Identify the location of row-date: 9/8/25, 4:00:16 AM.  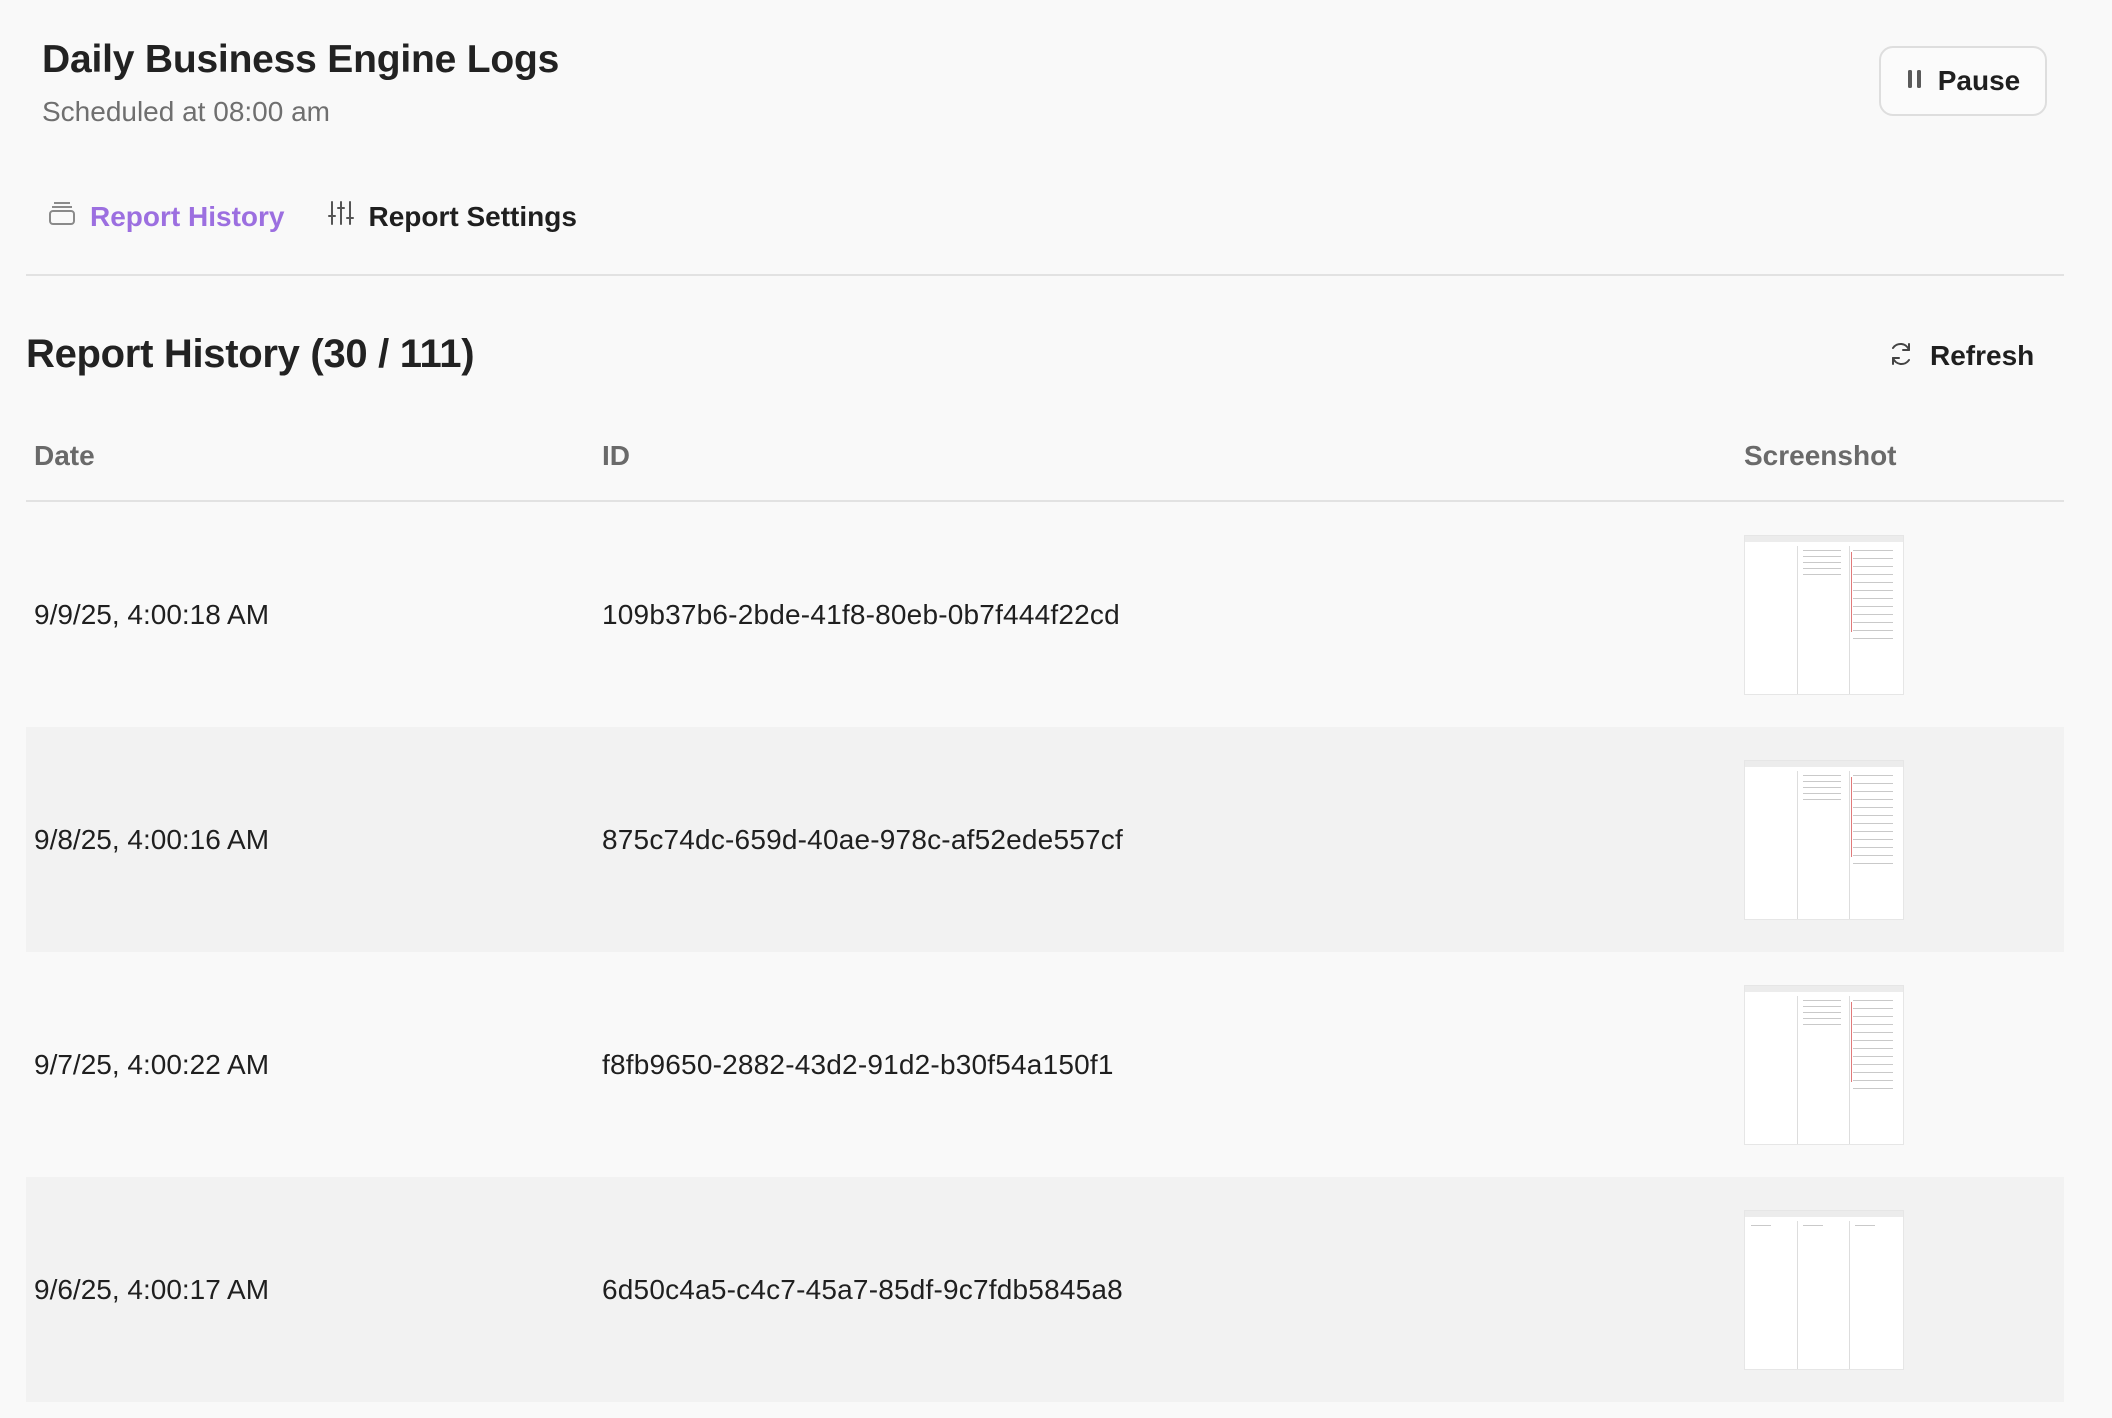
(152, 839).